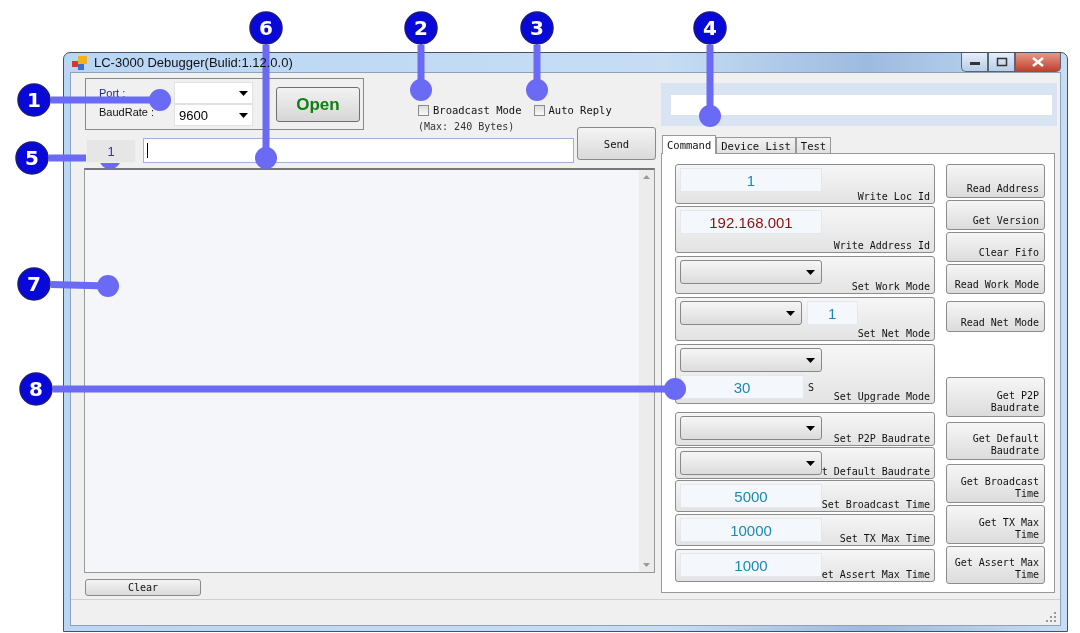 This screenshot has height=633, width=1080. What do you see at coordinates (875, 471) in the screenshot?
I see `command-button: t Default Baudrate` at bounding box center [875, 471].